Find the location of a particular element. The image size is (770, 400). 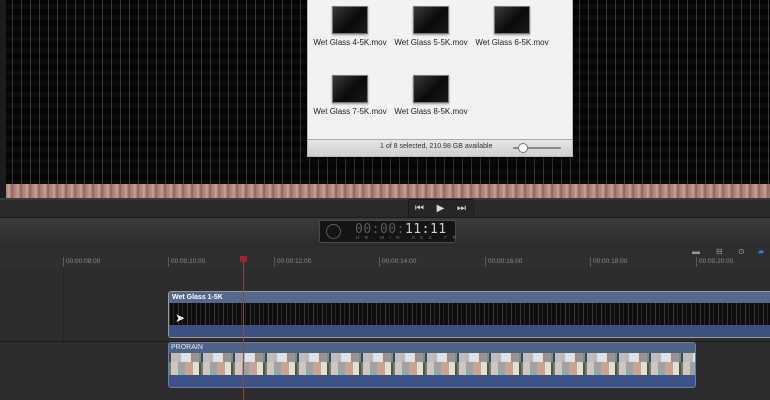

dashboard-timecode: 00:00:11:11 HR MIN SEC FR is located at coordinates (387, 231).